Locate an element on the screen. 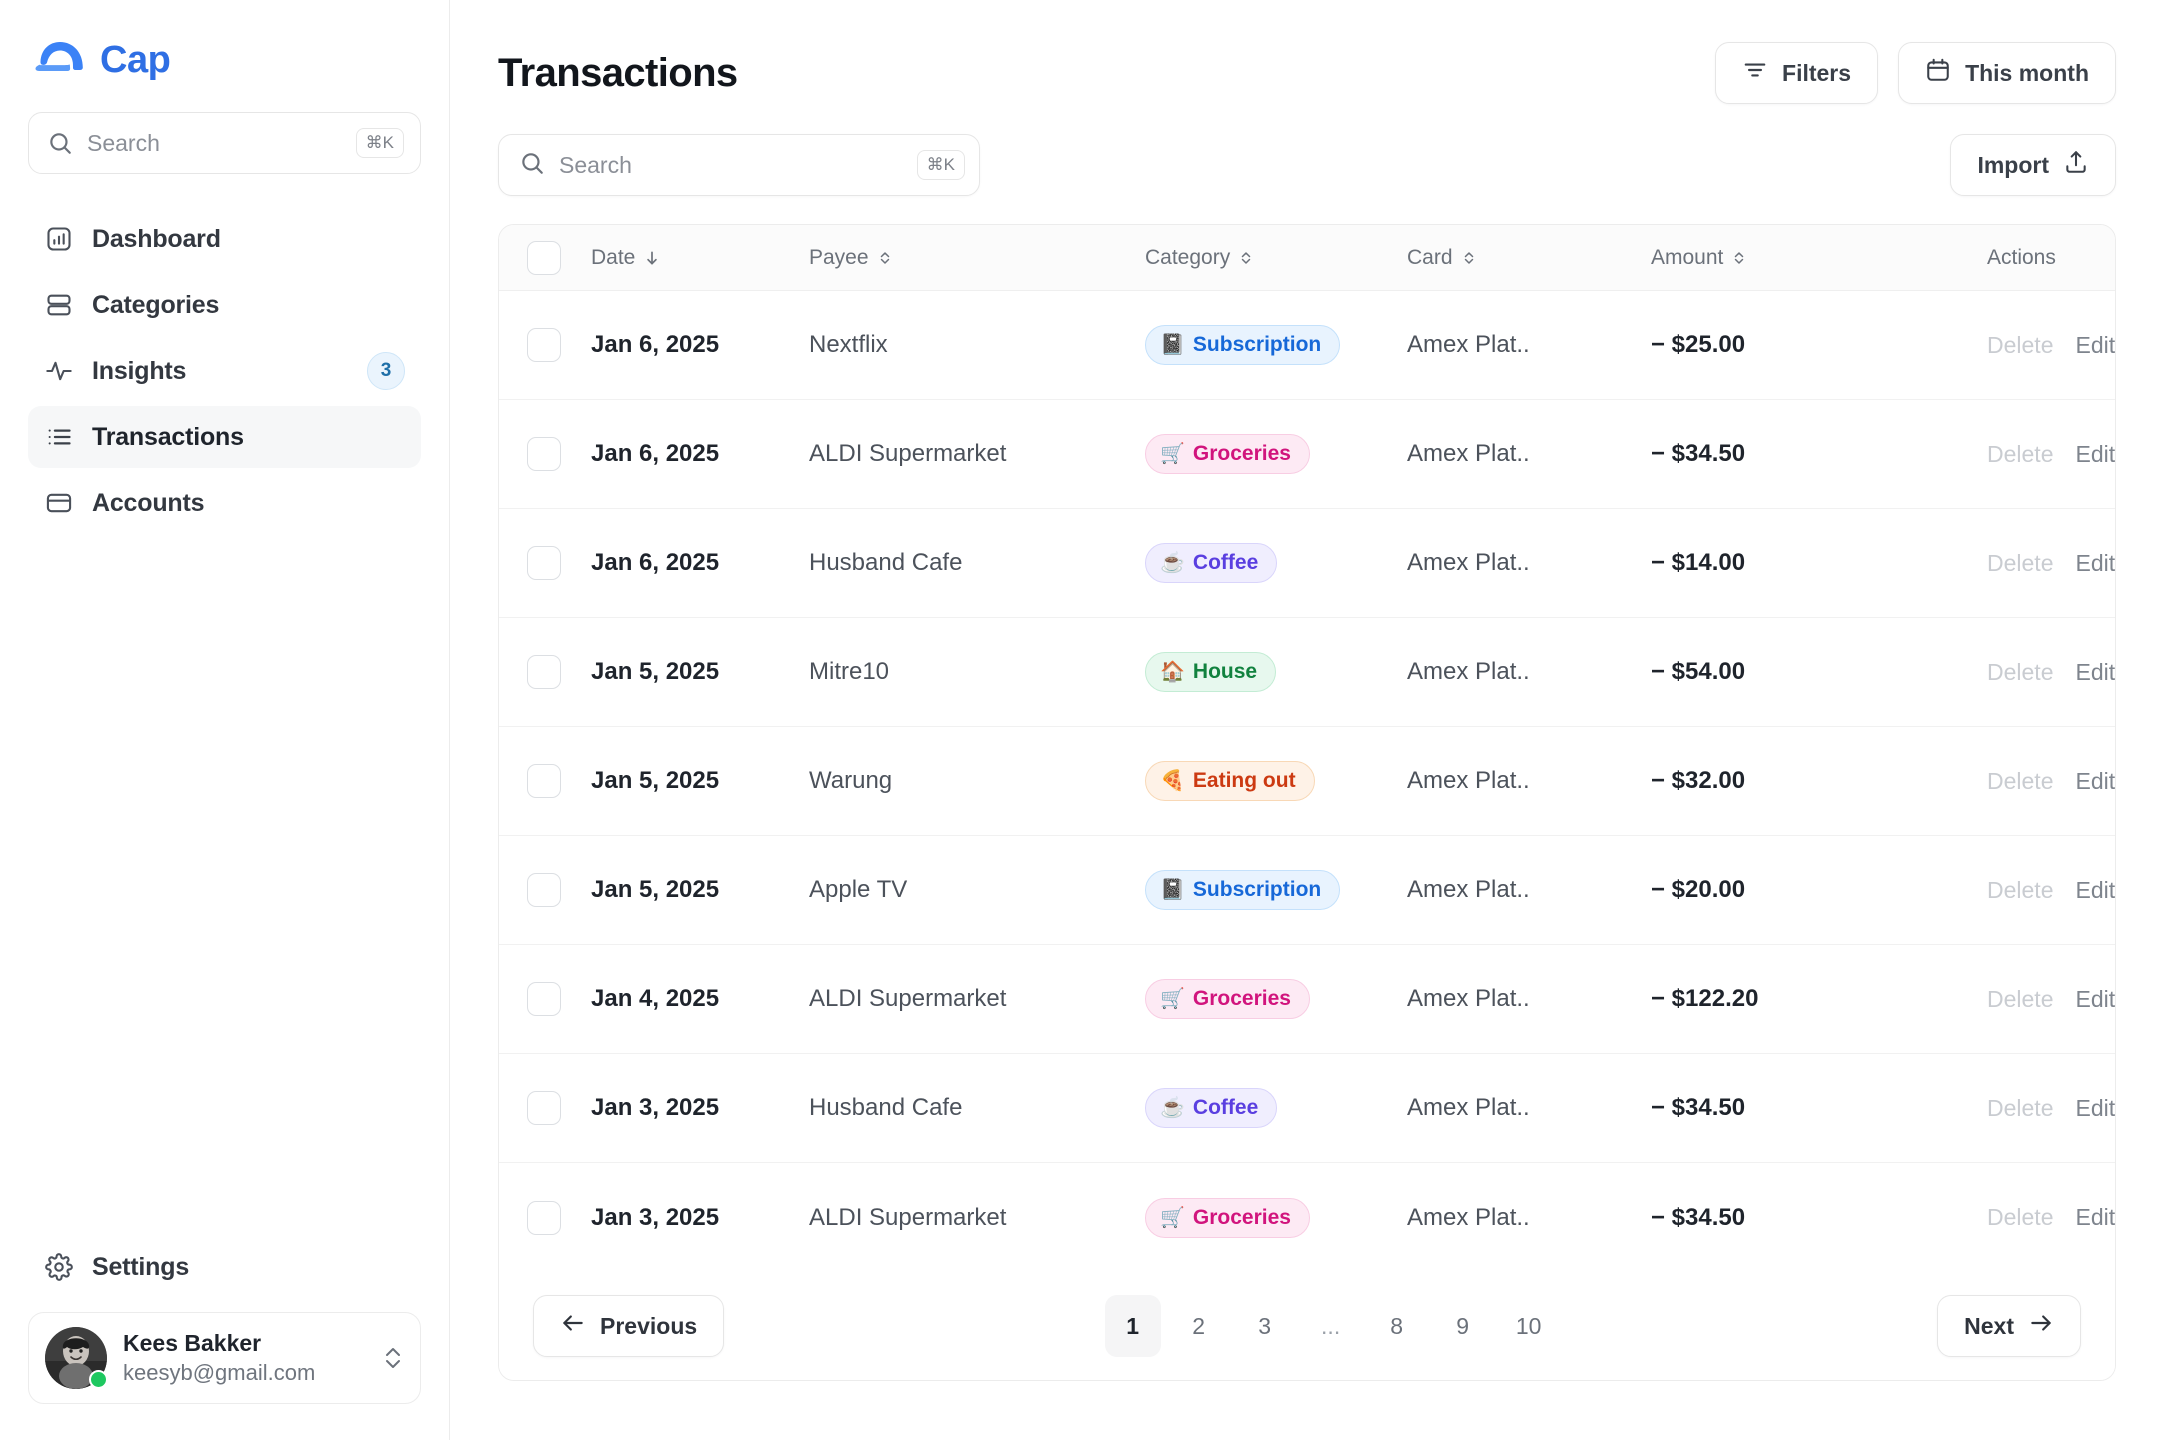 Image resolution: width=2160 pixels, height=1440 pixels. category-badge: 🏠 House is located at coordinates (1211, 672).